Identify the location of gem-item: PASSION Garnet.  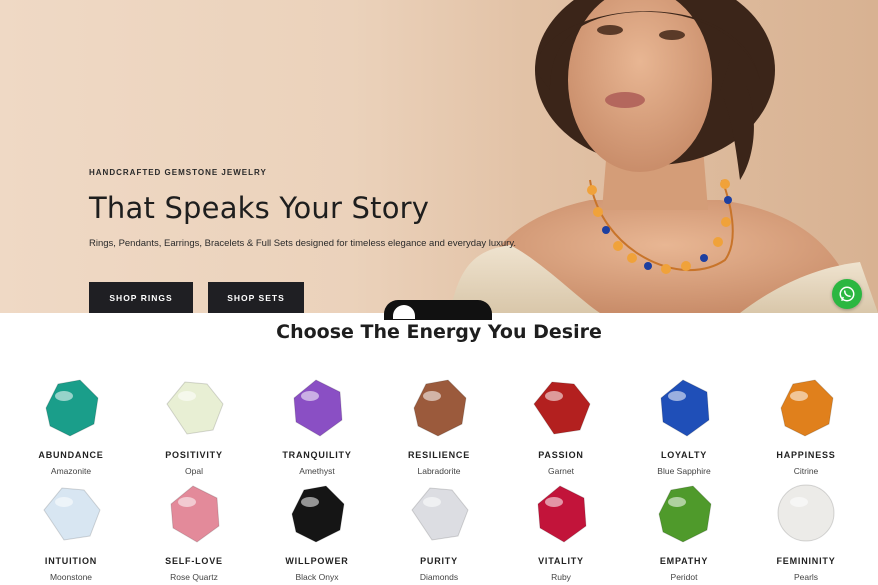
(561, 425).